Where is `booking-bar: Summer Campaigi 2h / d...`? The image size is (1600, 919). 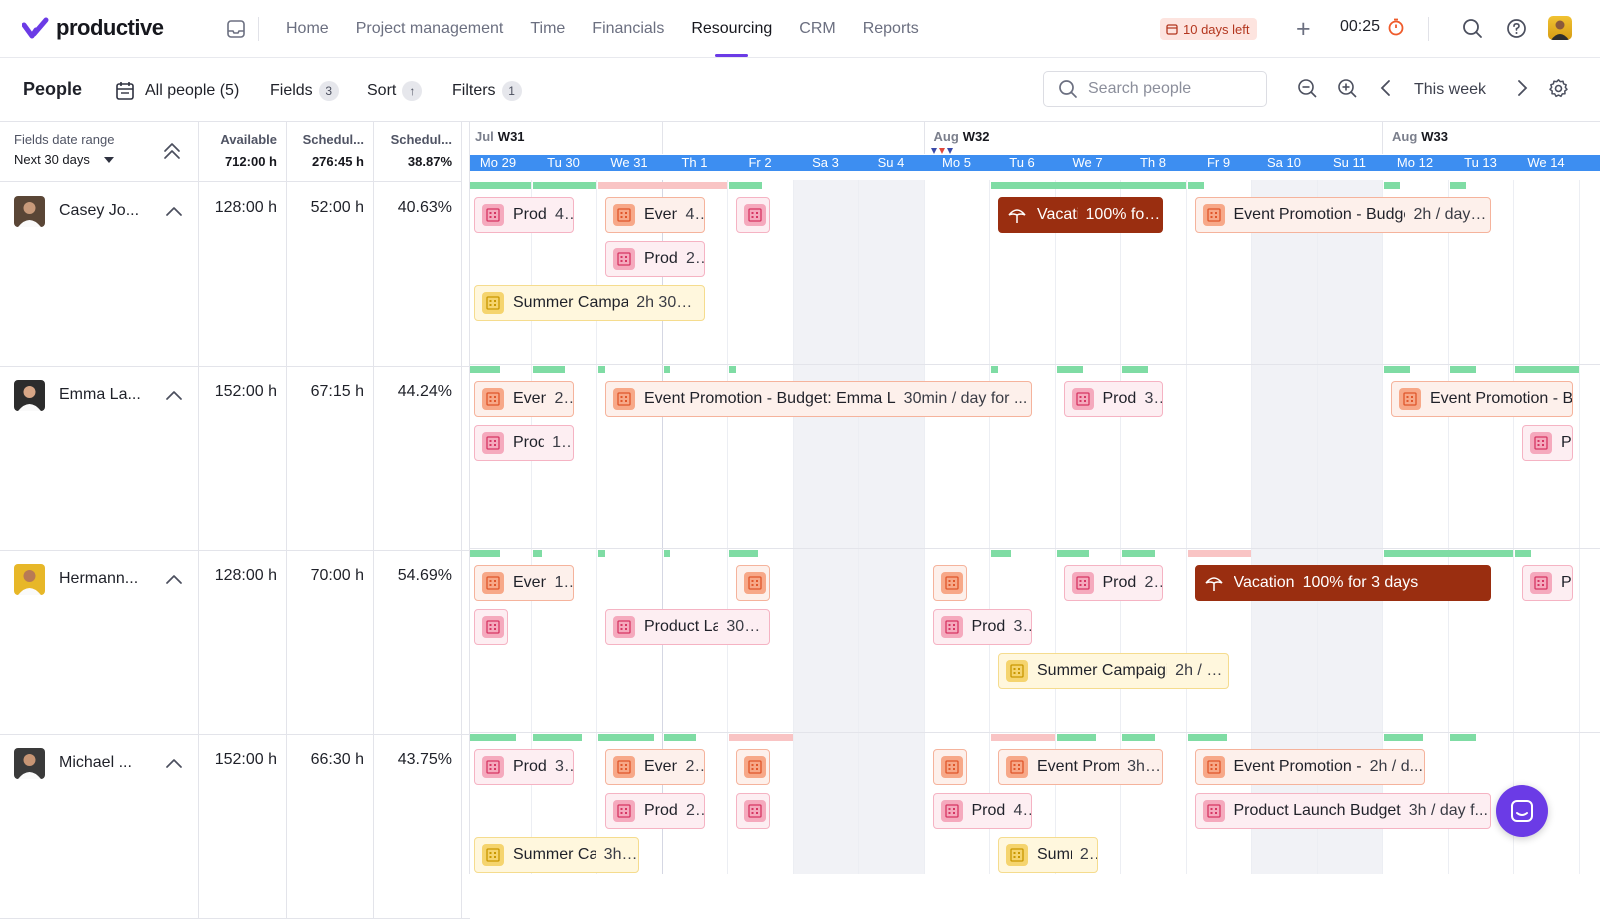 booking-bar: Summer Campaigi 2h / d... is located at coordinates (1113, 671).